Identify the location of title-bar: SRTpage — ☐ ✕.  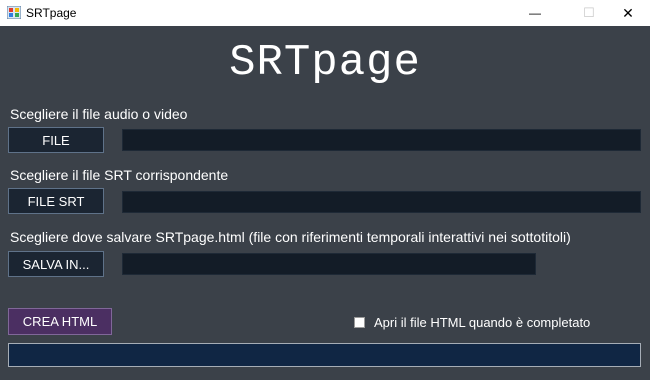
(325, 13).